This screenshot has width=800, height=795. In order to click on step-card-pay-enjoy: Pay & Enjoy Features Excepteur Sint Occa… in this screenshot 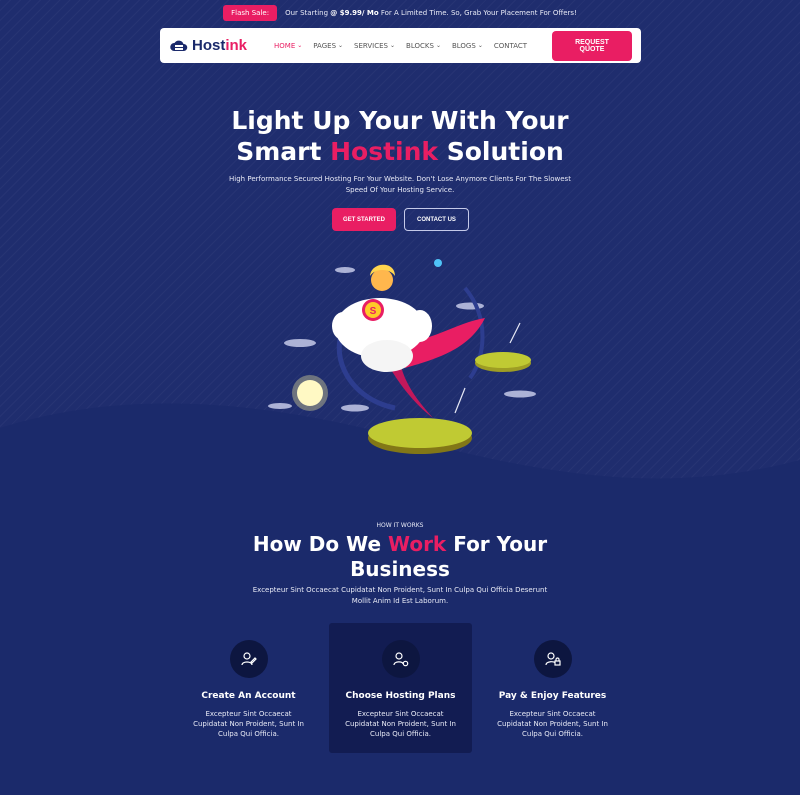, I will do `click(552, 688)`.